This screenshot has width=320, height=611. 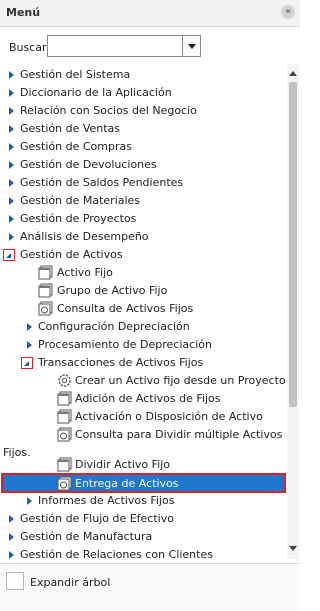 What do you see at coordinates (114, 326) in the screenshot?
I see `tree-node-label: Configuración Depreciación` at bounding box center [114, 326].